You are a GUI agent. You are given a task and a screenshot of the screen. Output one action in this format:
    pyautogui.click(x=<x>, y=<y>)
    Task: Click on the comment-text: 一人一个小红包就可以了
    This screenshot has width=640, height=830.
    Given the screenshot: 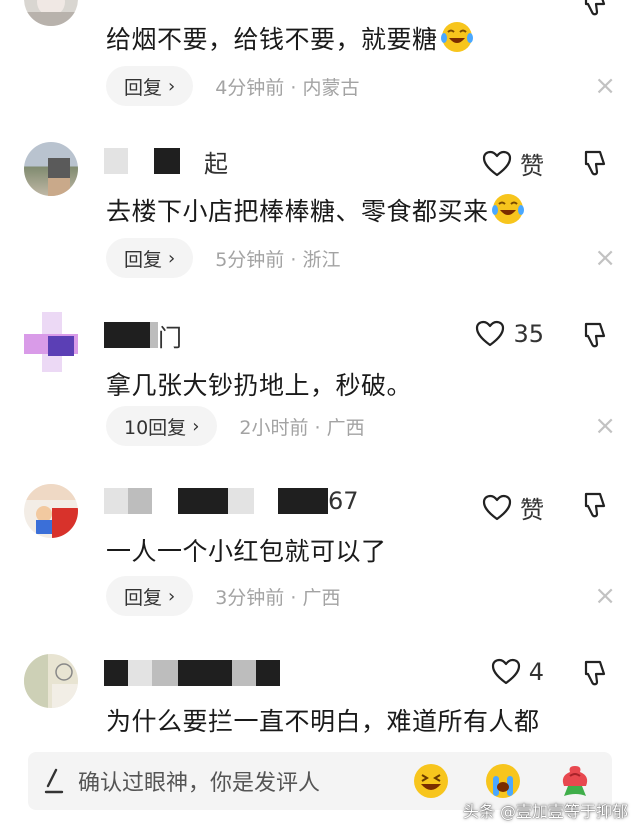 What is the action you would take?
    pyautogui.click(x=246, y=551)
    